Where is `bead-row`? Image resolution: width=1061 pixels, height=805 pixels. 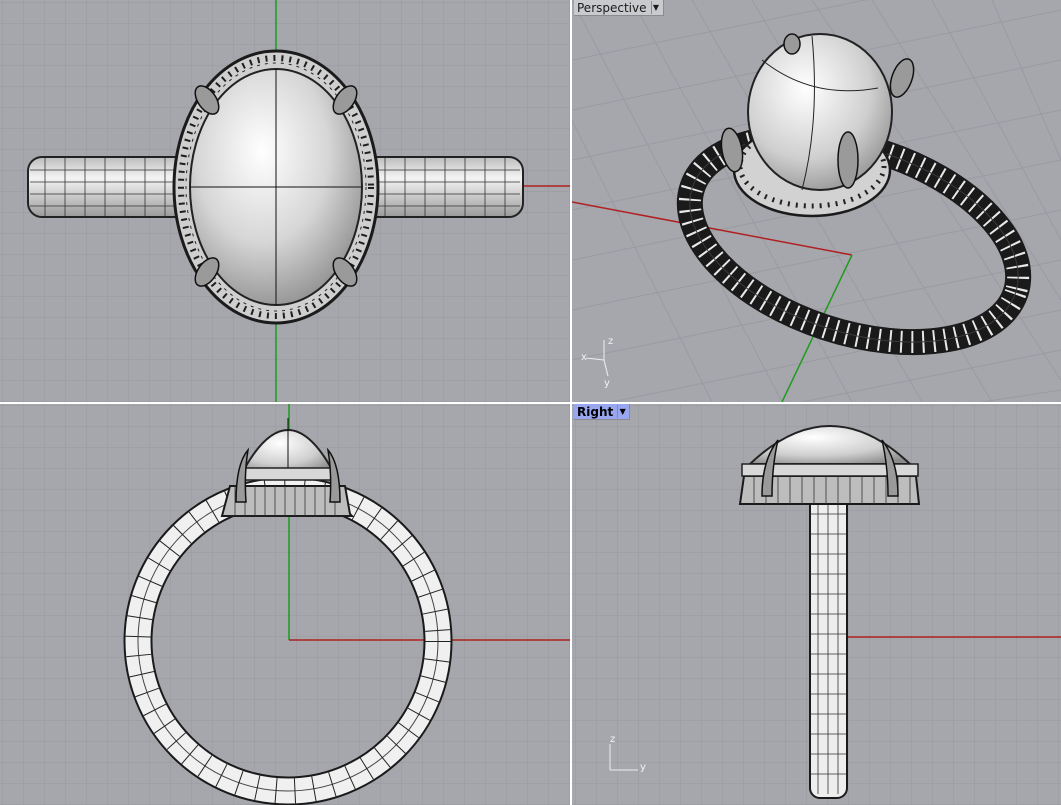
bead-row is located at coordinates (290, 474).